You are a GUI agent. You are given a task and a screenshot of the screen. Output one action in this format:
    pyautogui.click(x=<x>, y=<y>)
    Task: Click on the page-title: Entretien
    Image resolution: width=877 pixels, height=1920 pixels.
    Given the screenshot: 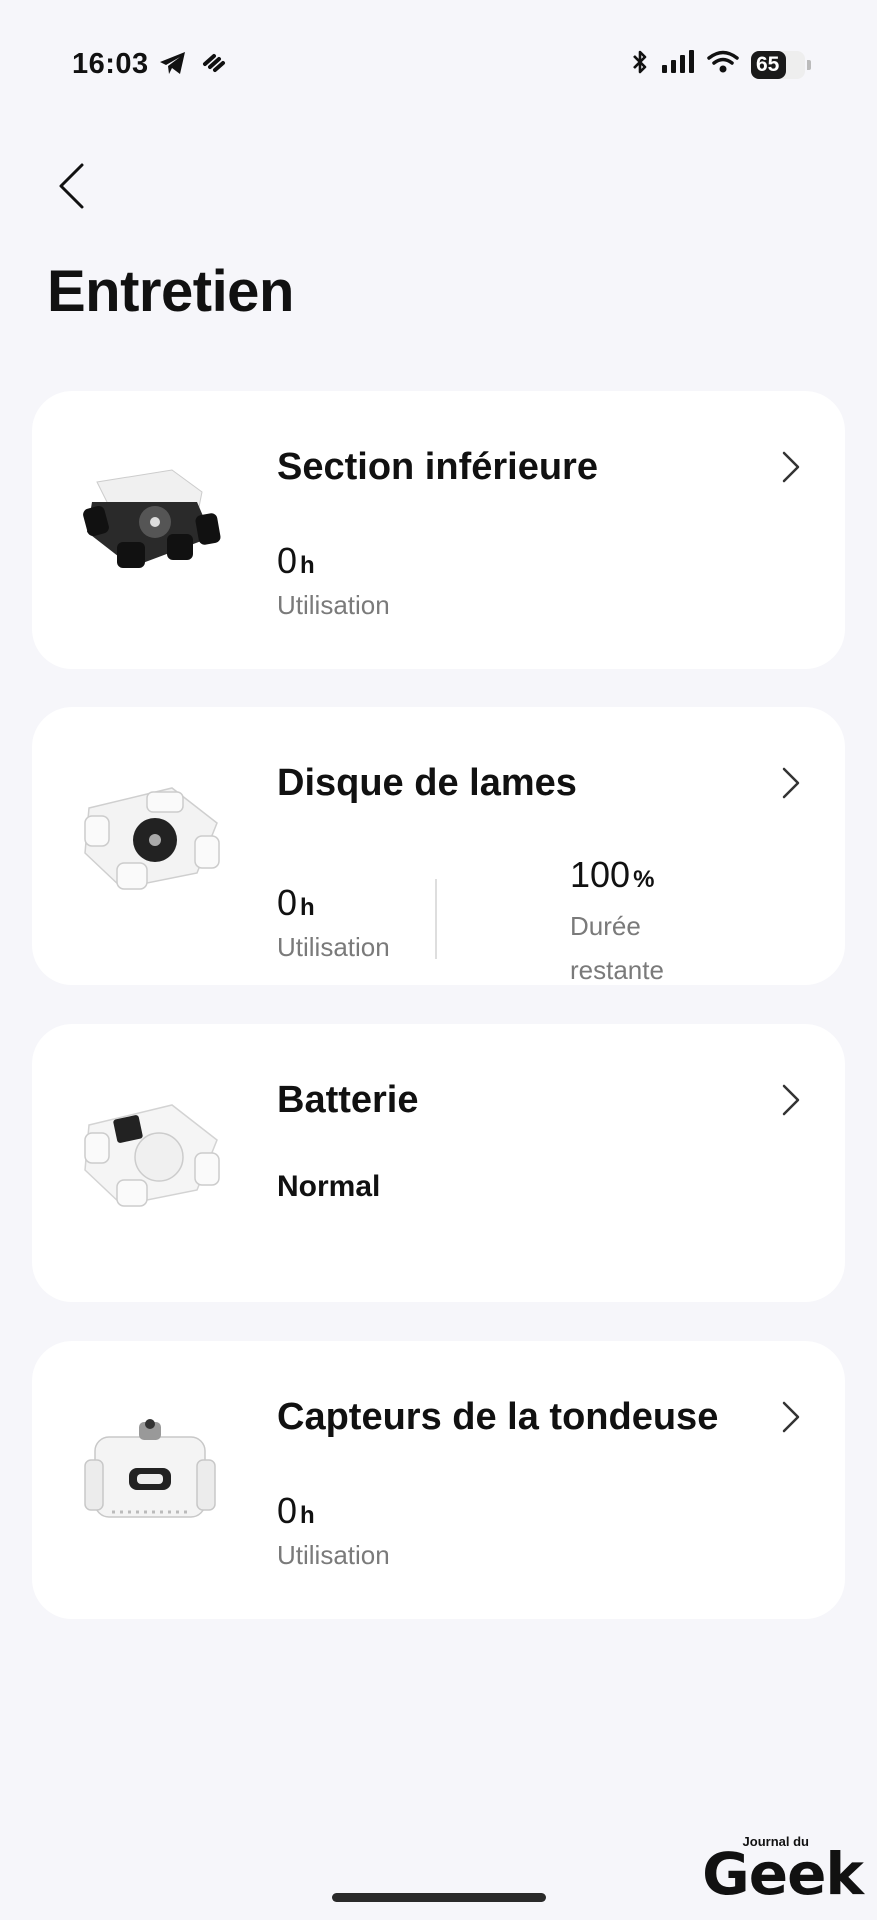 What is the action you would take?
    pyautogui.click(x=170, y=291)
    